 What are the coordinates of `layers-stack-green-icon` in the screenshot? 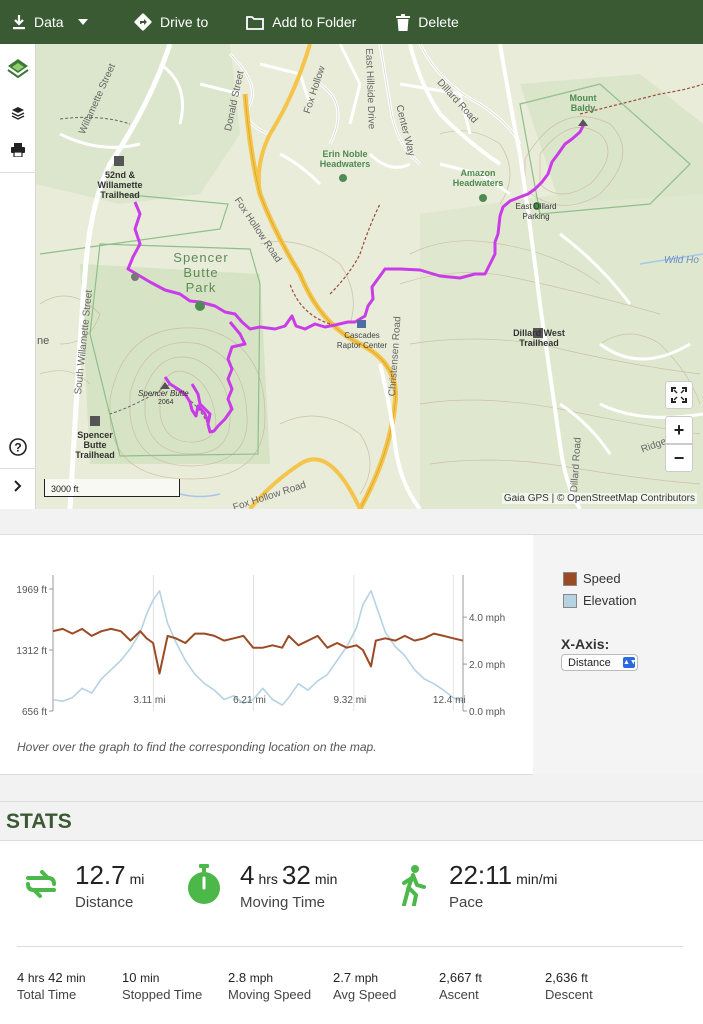 It's located at (18, 69).